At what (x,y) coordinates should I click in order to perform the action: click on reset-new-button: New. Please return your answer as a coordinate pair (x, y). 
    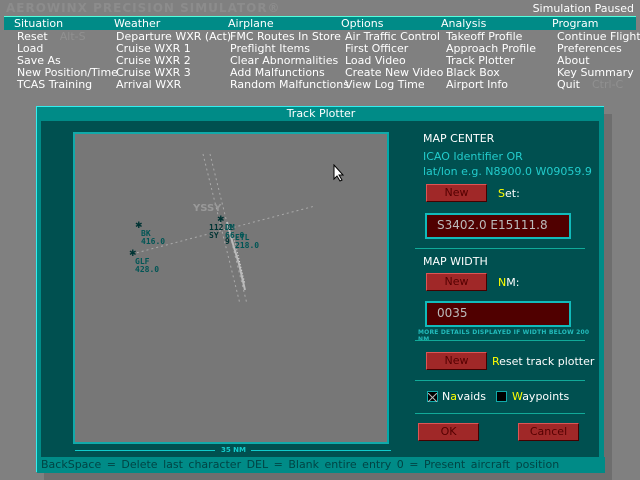
    Looking at the image, I should click on (456, 361).